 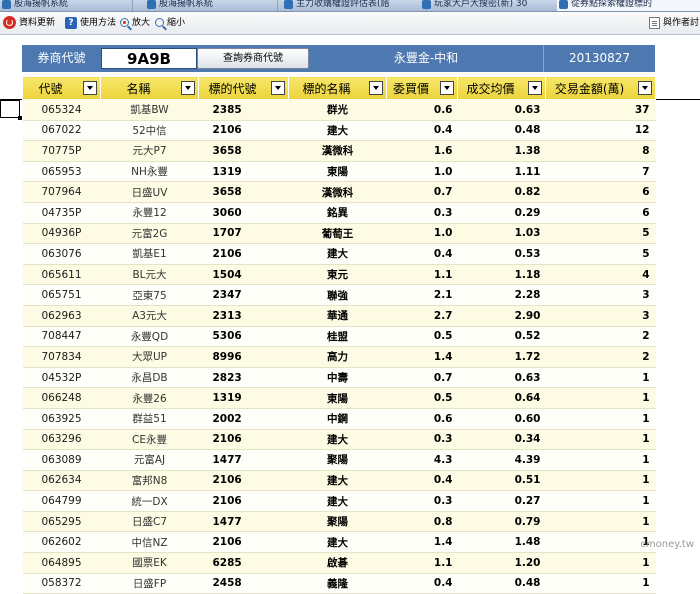 I want to click on discuss-button: 與作者討, so click(x=674, y=23).